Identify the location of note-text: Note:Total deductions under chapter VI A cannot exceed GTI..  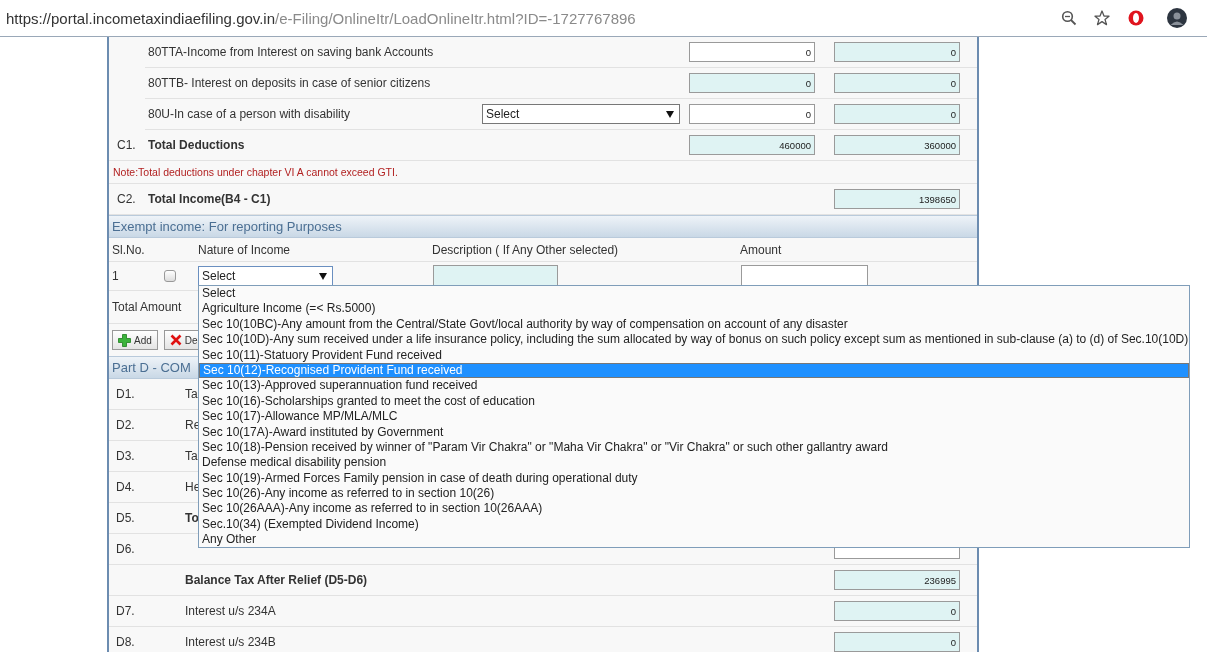
(255, 172).